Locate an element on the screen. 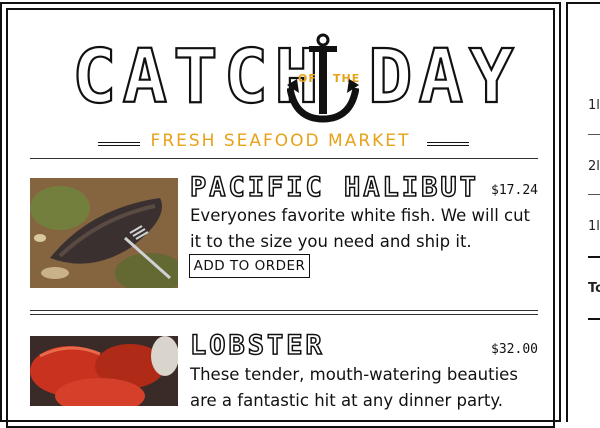 This screenshot has width=600, height=428. tagline: FRESH SEAFOOD MARKET is located at coordinates (280, 141).